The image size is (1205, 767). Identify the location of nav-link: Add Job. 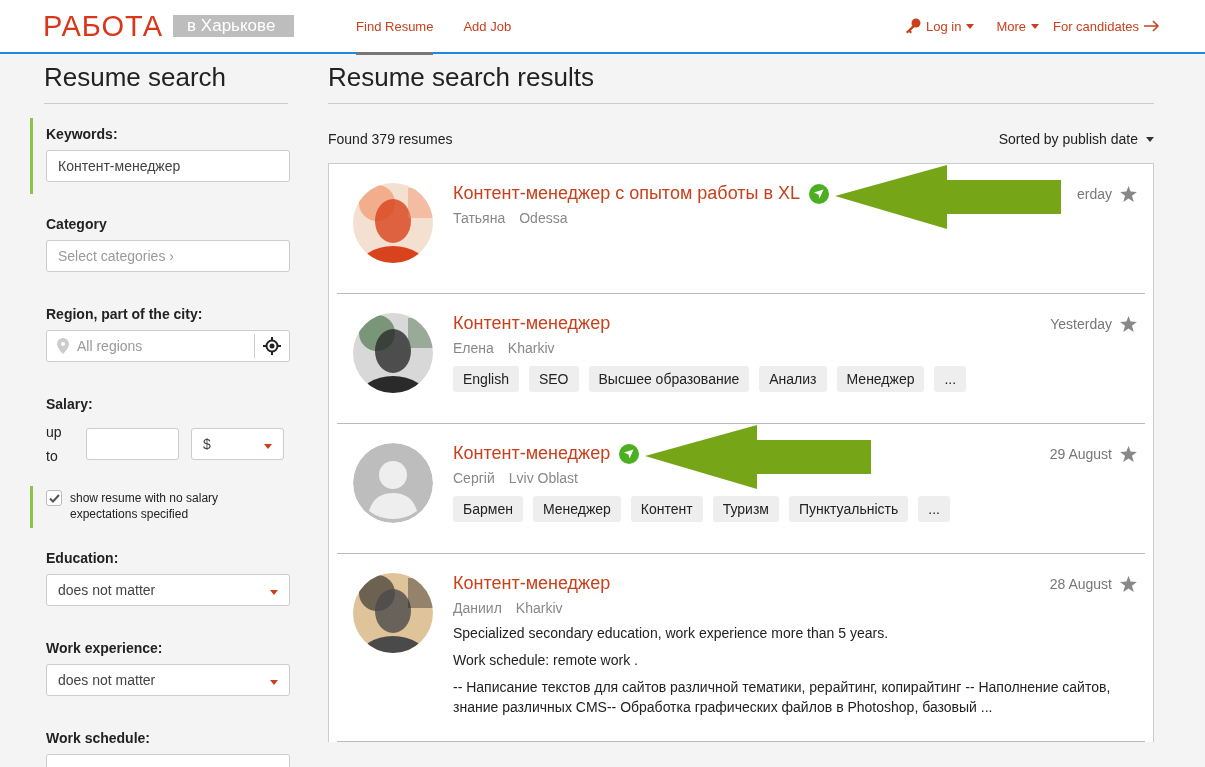
(487, 28).